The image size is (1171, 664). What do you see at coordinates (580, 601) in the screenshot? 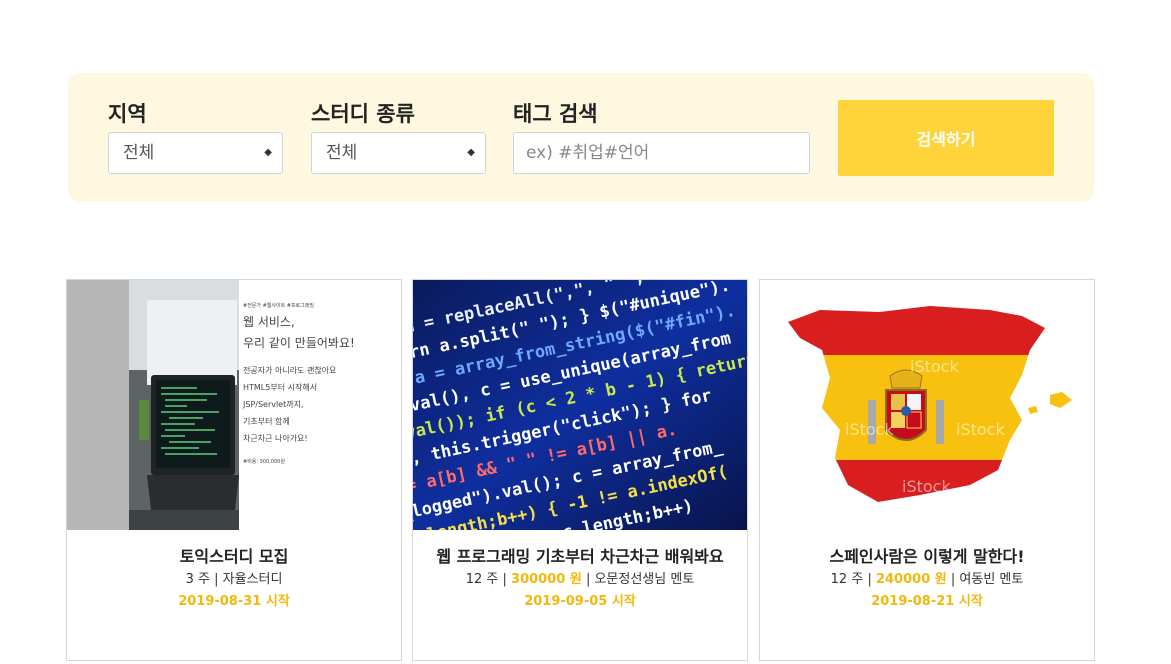
I see `study-start-date: 2019-09-05 시작` at bounding box center [580, 601].